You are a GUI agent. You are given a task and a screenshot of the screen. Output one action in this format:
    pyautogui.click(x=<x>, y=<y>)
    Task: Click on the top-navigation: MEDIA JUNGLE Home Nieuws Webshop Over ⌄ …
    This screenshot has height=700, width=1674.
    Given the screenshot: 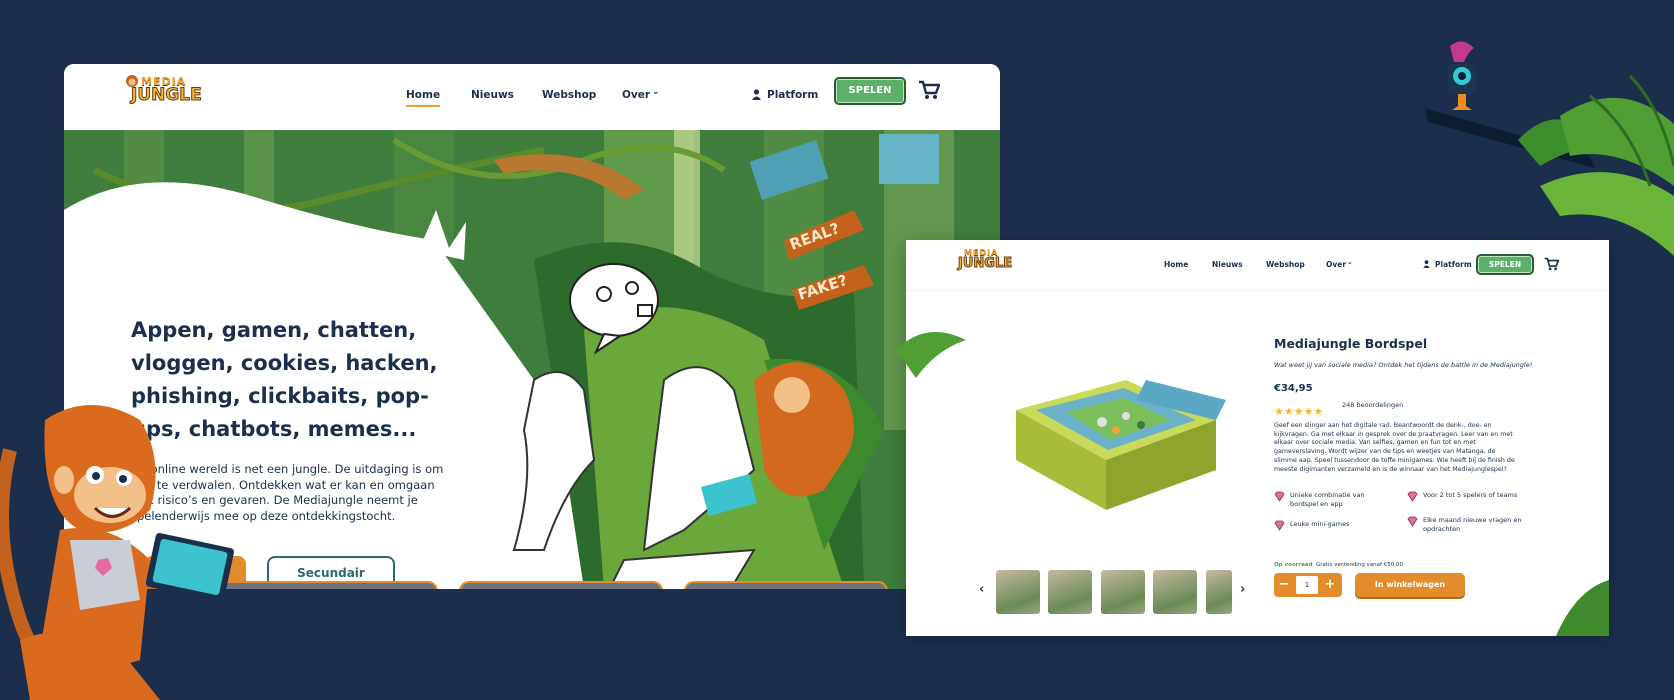 What is the action you would take?
    pyautogui.click(x=532, y=97)
    